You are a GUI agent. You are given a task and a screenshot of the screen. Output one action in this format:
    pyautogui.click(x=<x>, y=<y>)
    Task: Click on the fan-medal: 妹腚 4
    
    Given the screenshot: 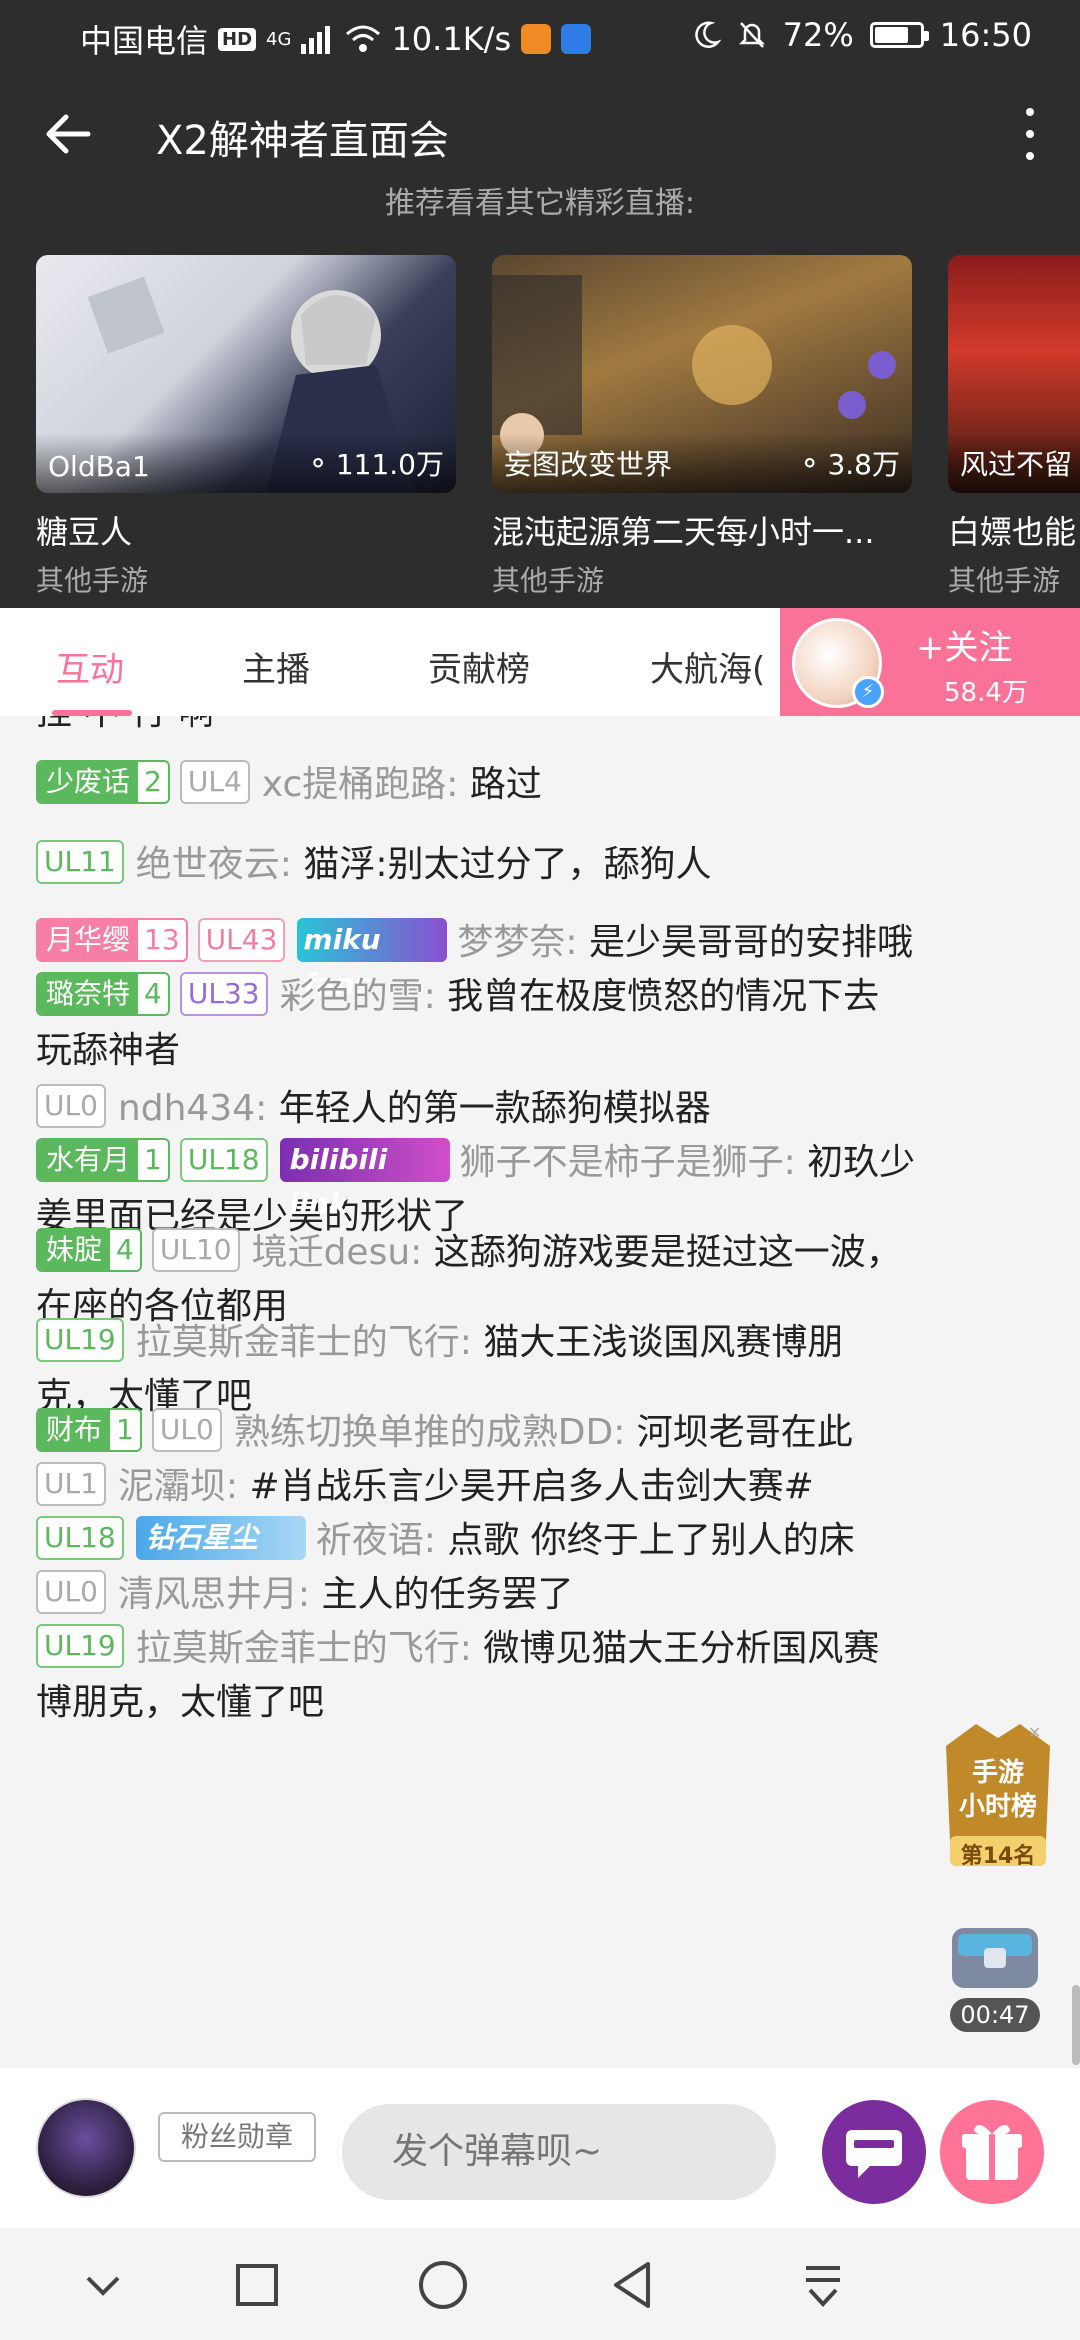 What is the action you would take?
    pyautogui.click(x=89, y=1250)
    